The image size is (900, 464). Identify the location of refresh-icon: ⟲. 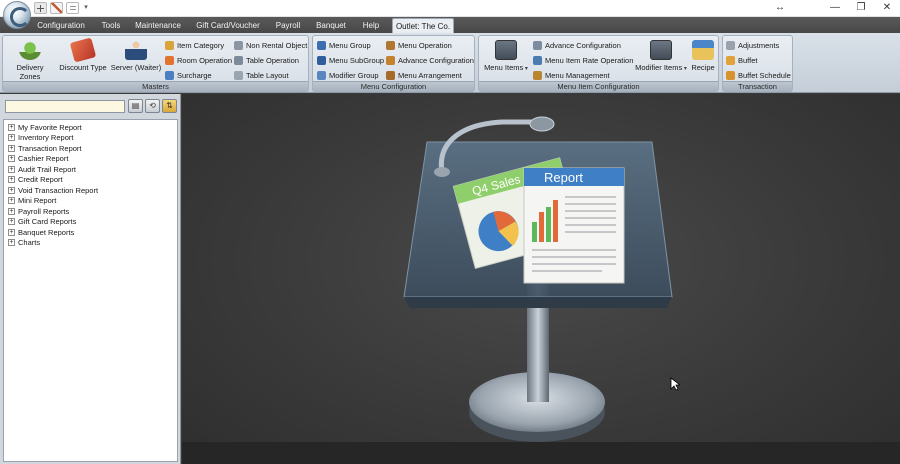
(152, 106).